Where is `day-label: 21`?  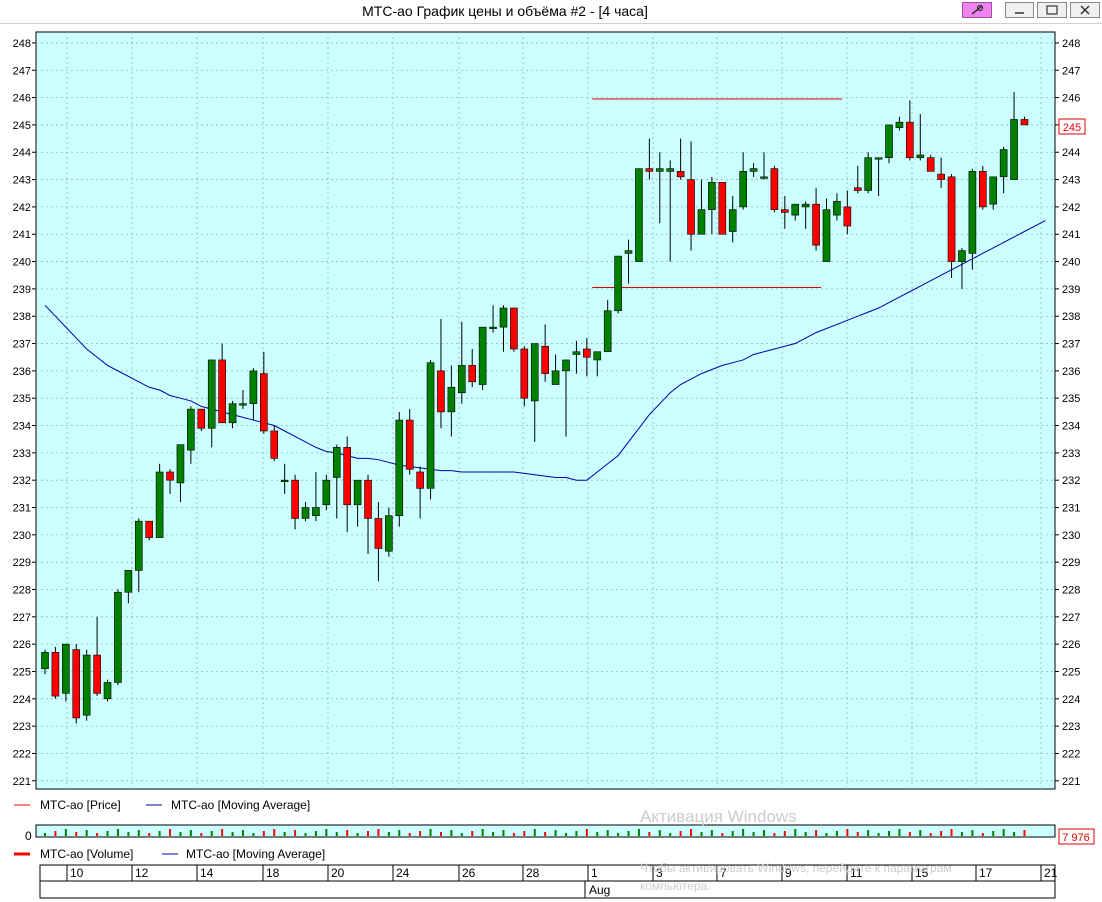
day-label: 21 is located at coordinates (1051, 873).